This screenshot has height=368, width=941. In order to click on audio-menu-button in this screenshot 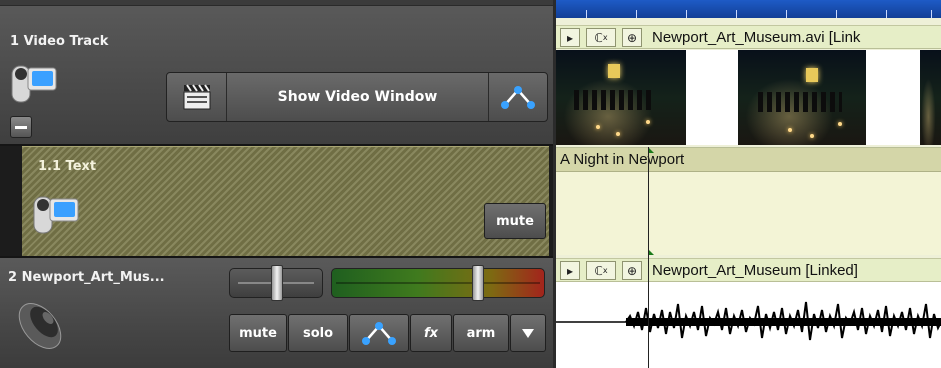, I will do `click(528, 333)`.